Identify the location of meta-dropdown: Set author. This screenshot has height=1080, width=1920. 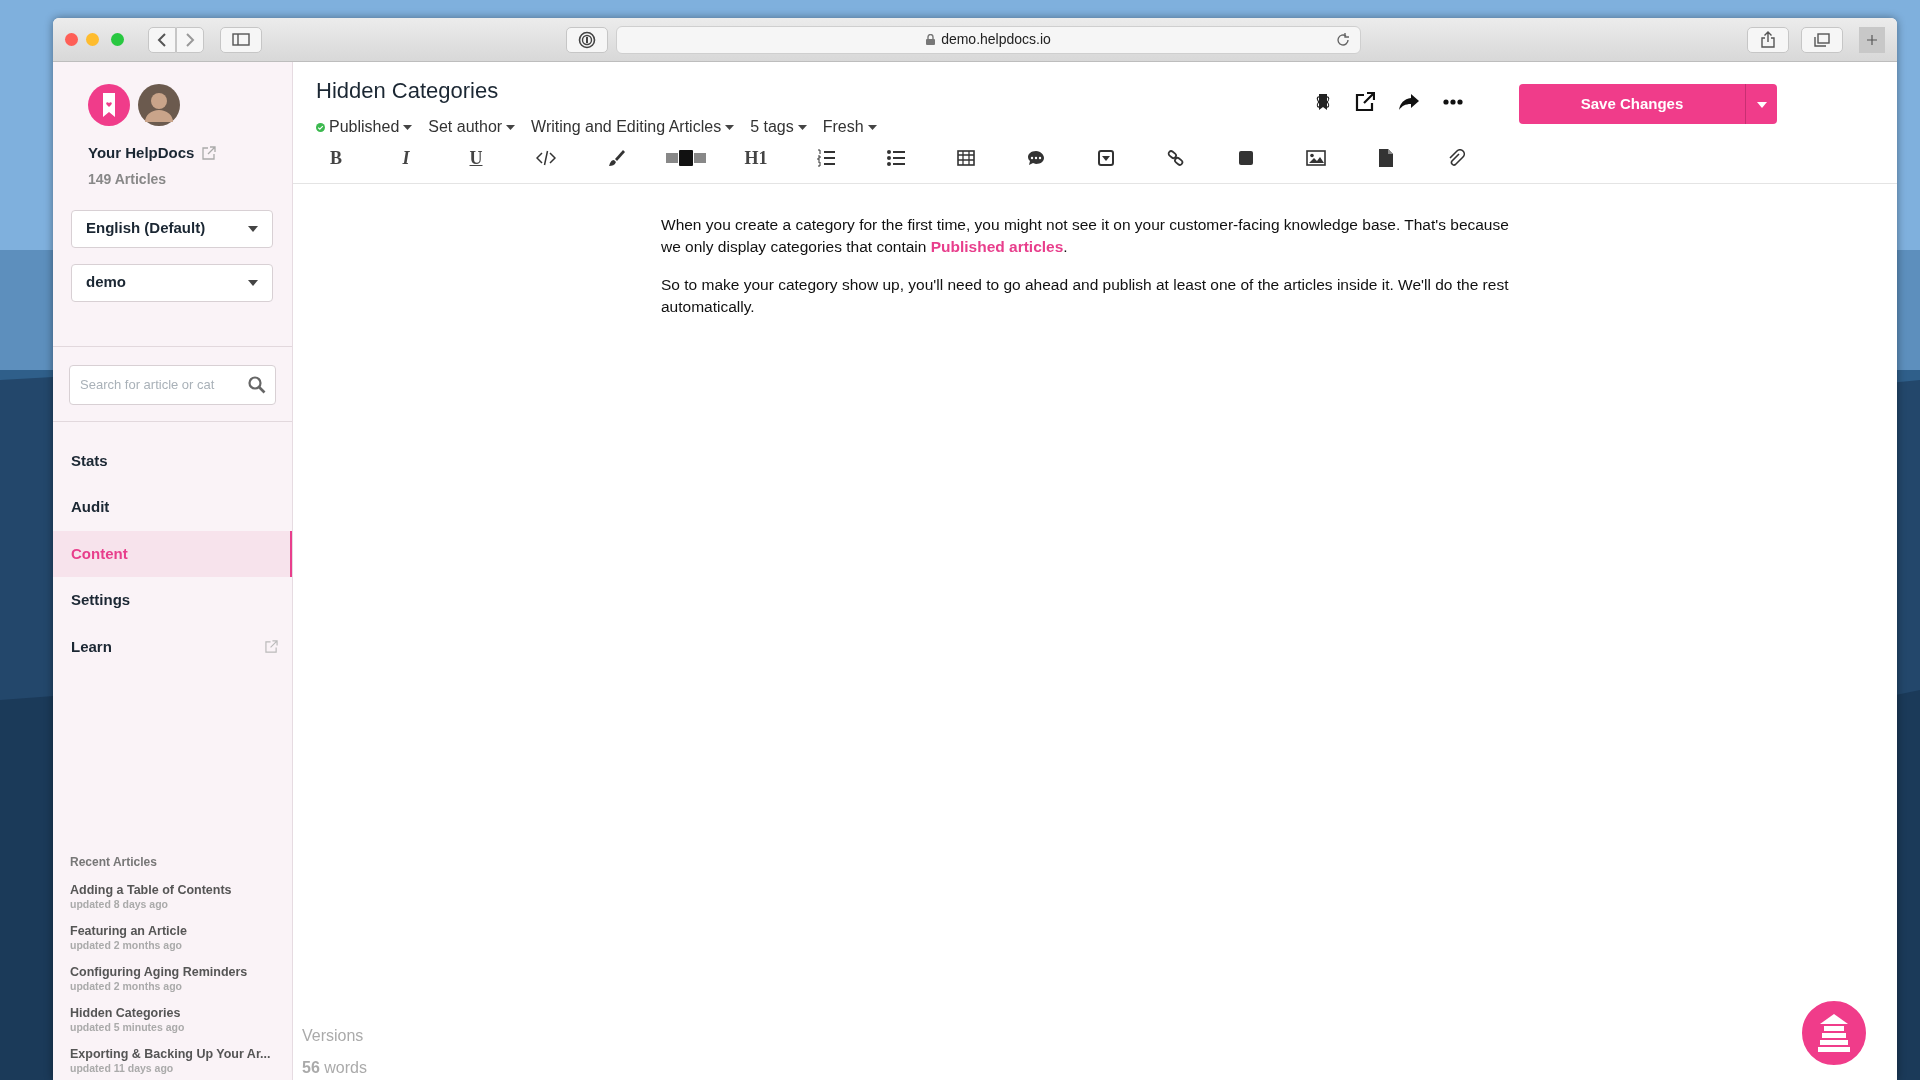
(472, 127).